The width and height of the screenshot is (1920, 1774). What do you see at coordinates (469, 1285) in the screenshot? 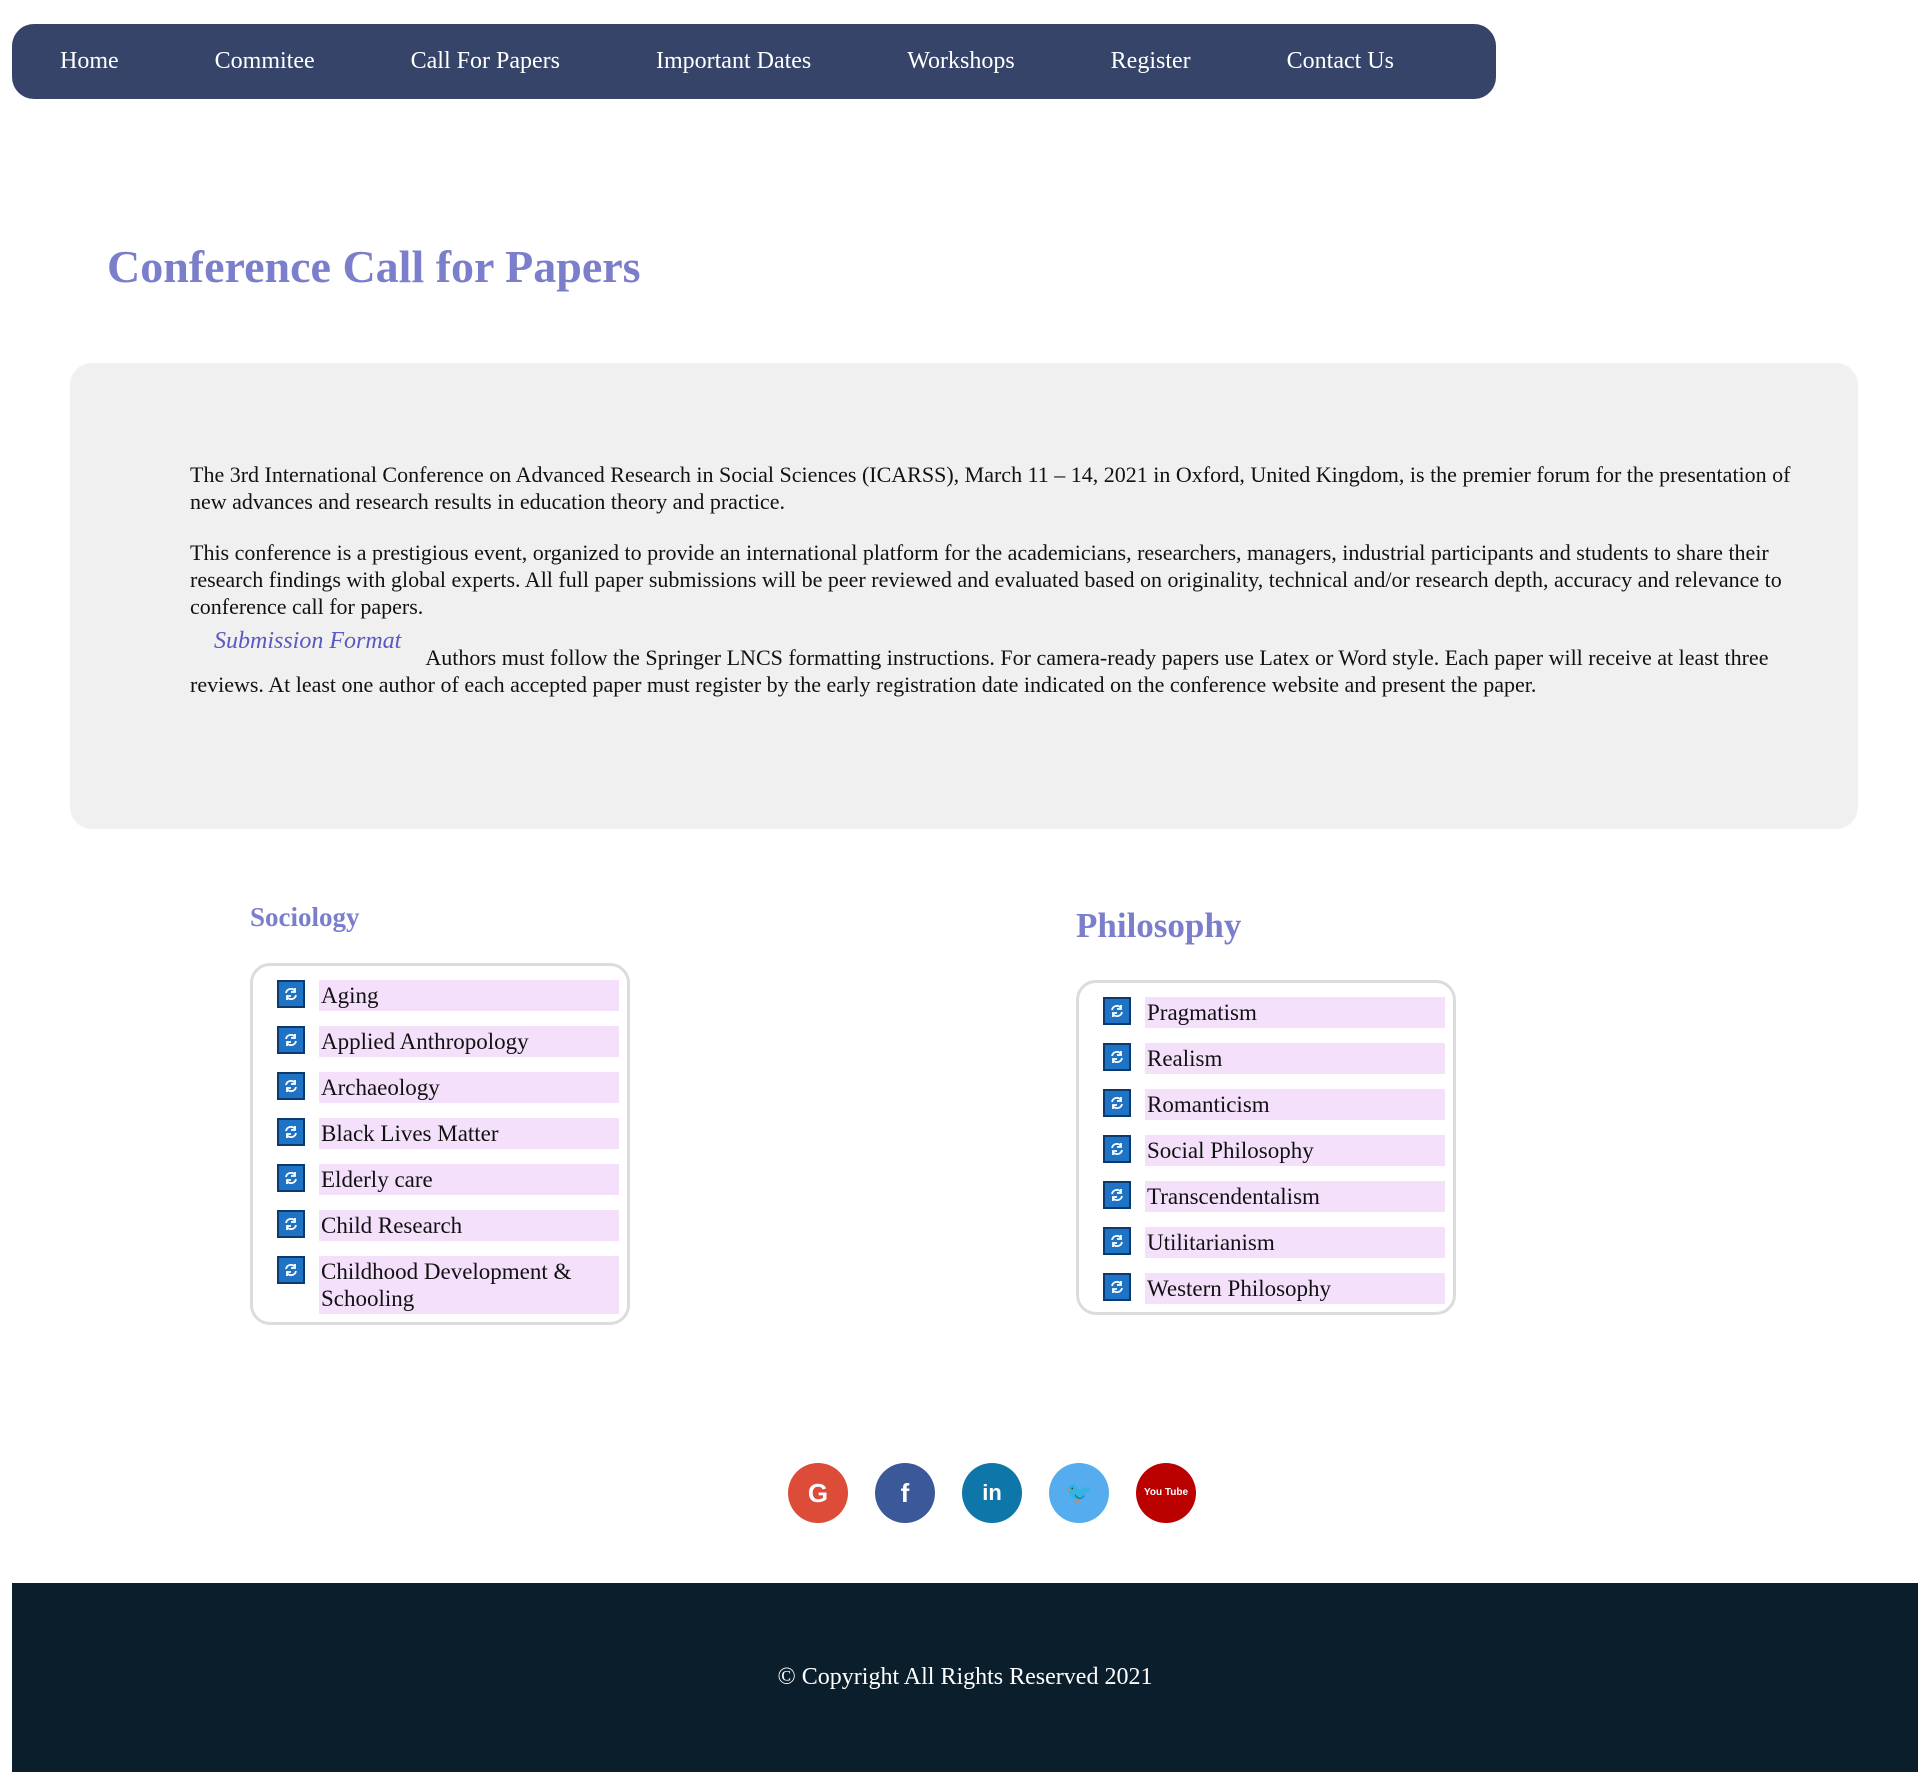
I see `list-item-label: Childhood Development & Schooling` at bounding box center [469, 1285].